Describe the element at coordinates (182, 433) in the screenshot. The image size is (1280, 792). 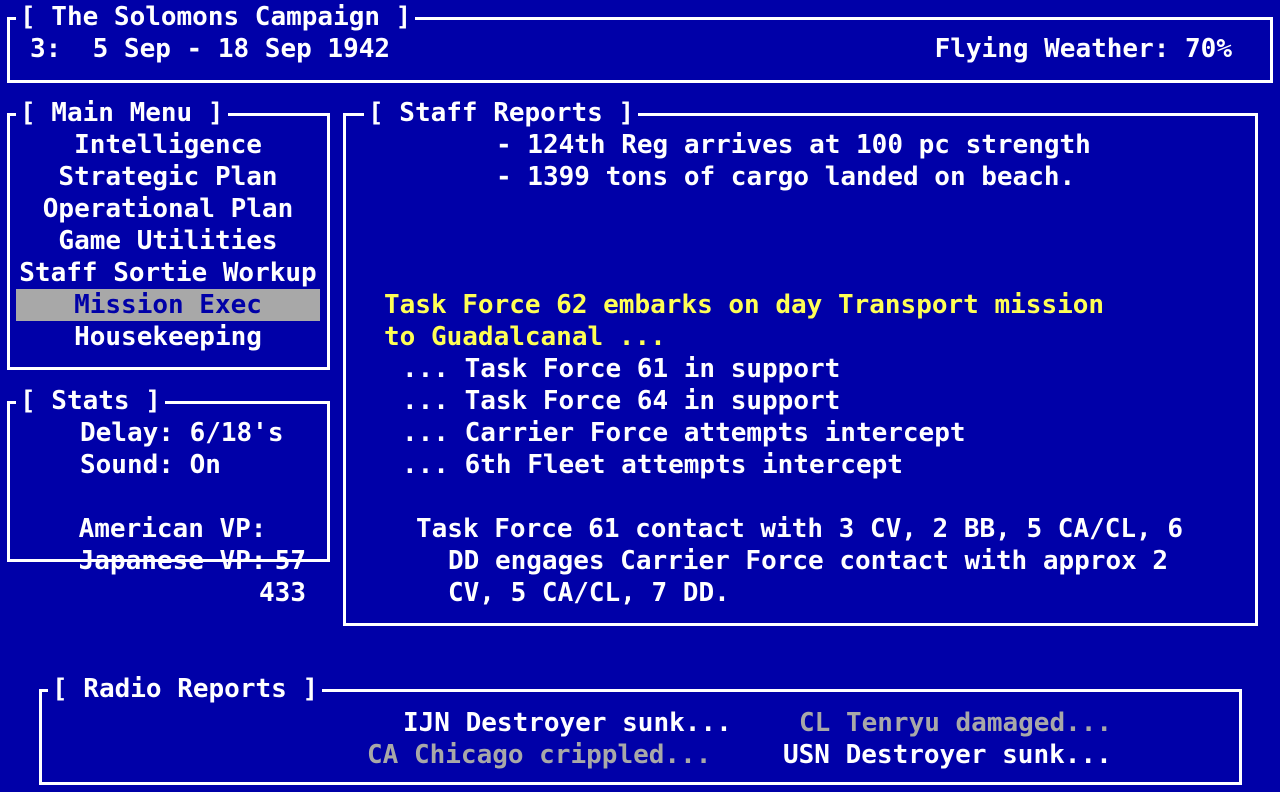
I see `delay-setting: Delay: 6/18's` at that location.